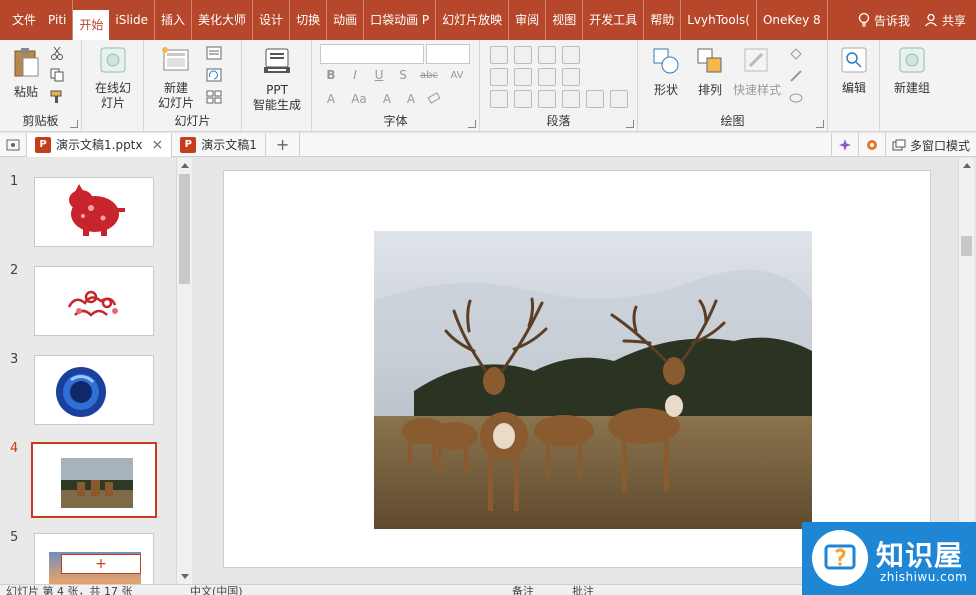 This screenshot has width=976, height=595. I want to click on bullets-icon, so click(499, 55).